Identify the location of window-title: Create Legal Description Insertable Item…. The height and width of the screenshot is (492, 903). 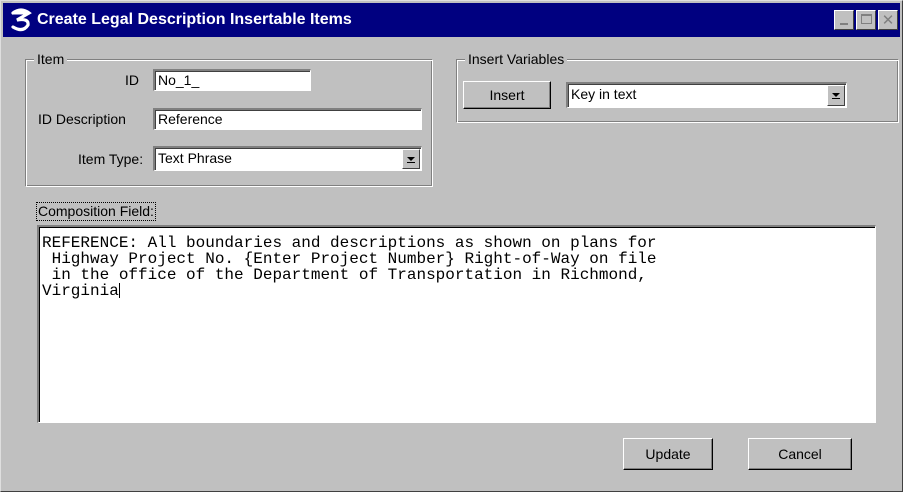
(194, 19).